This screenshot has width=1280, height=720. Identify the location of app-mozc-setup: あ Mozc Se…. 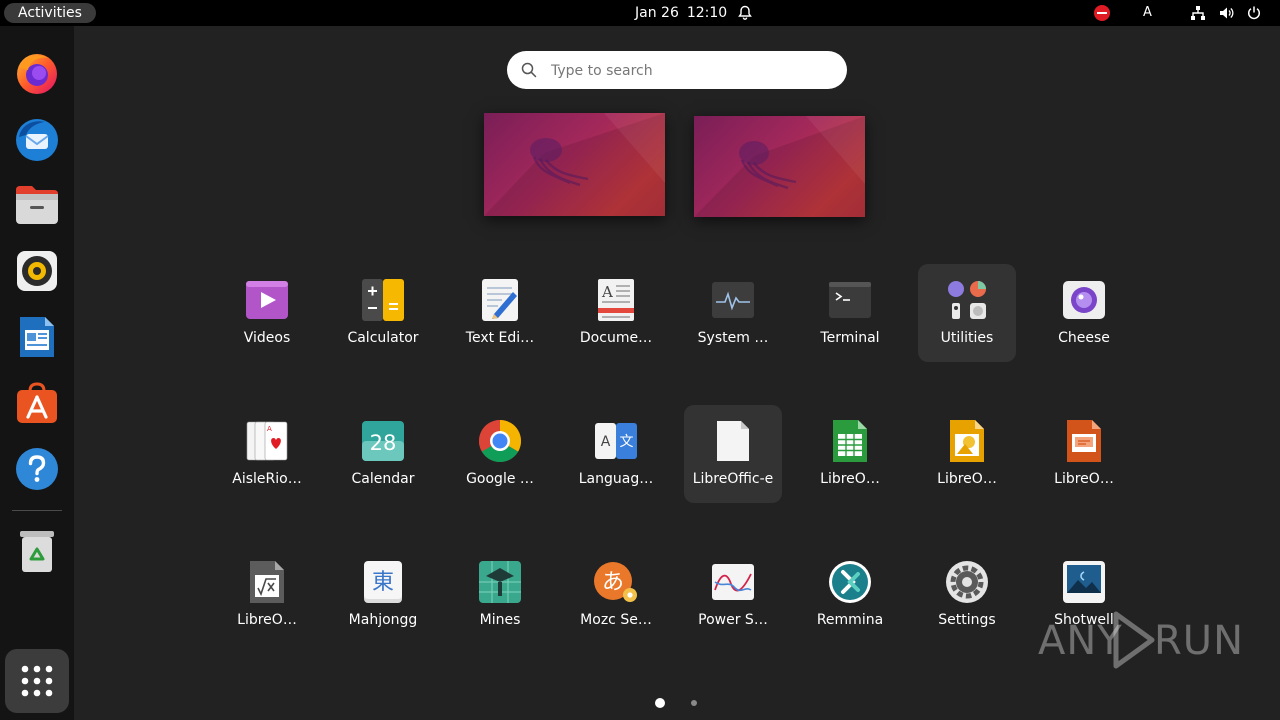
(616, 595).